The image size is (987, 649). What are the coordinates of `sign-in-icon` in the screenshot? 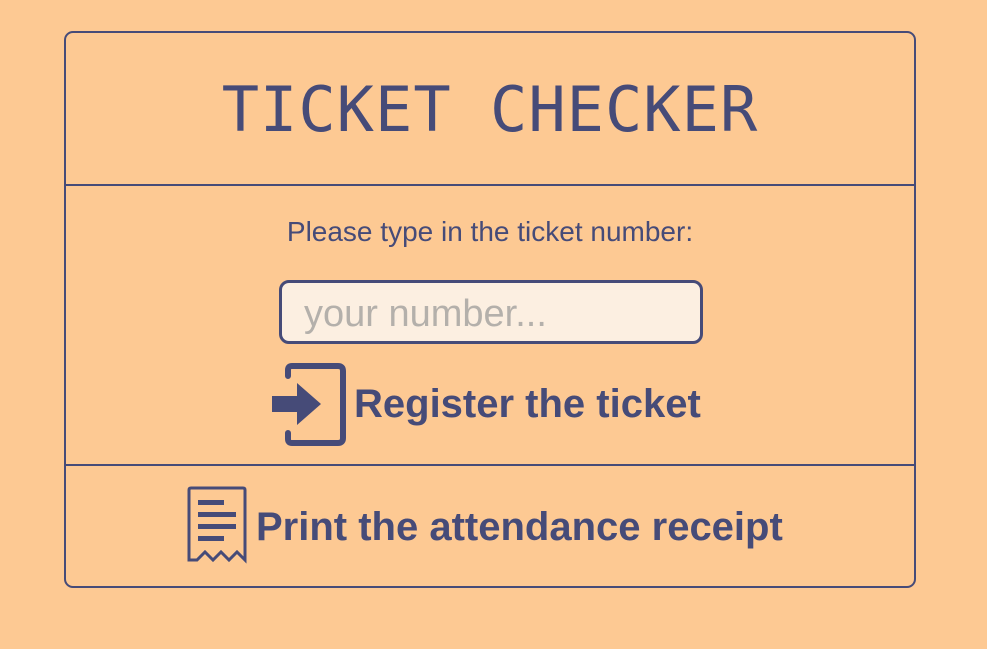 It's located at (309, 404).